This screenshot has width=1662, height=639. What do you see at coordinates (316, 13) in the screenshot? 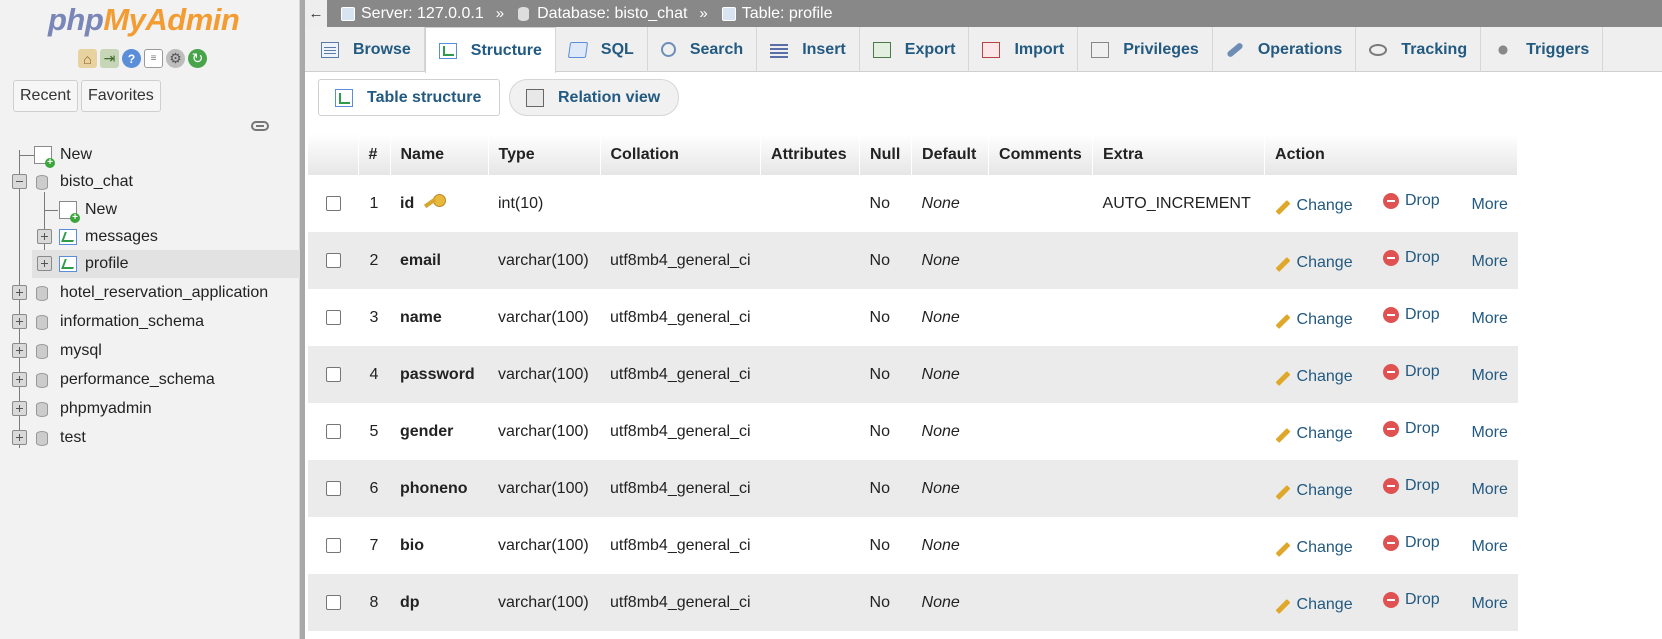
I see `back-arrow-icon: ←` at bounding box center [316, 13].